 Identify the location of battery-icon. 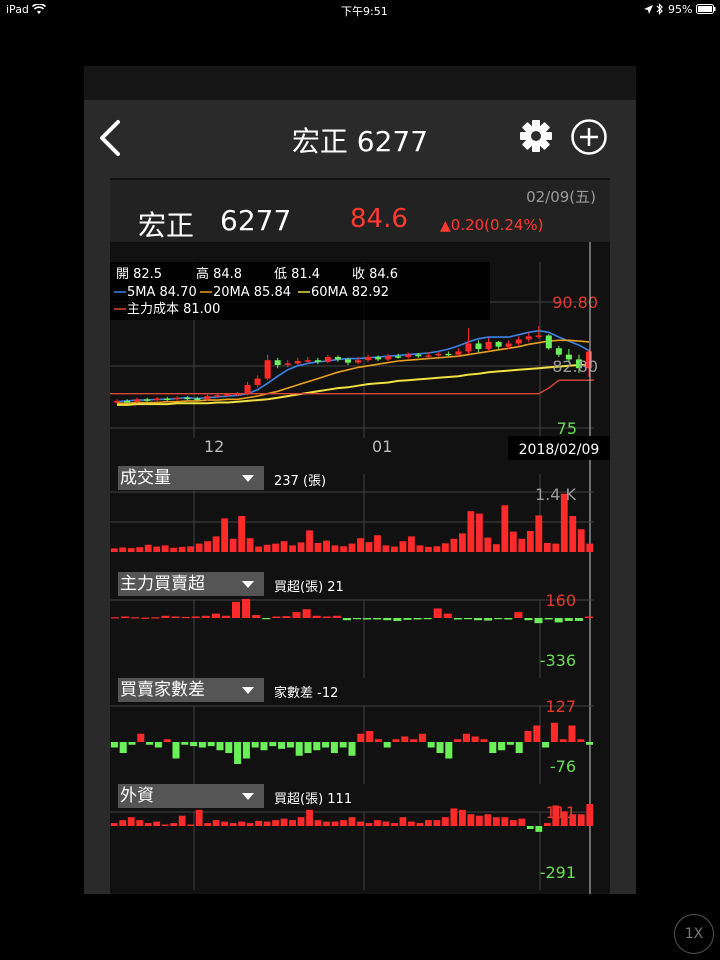
(706, 9).